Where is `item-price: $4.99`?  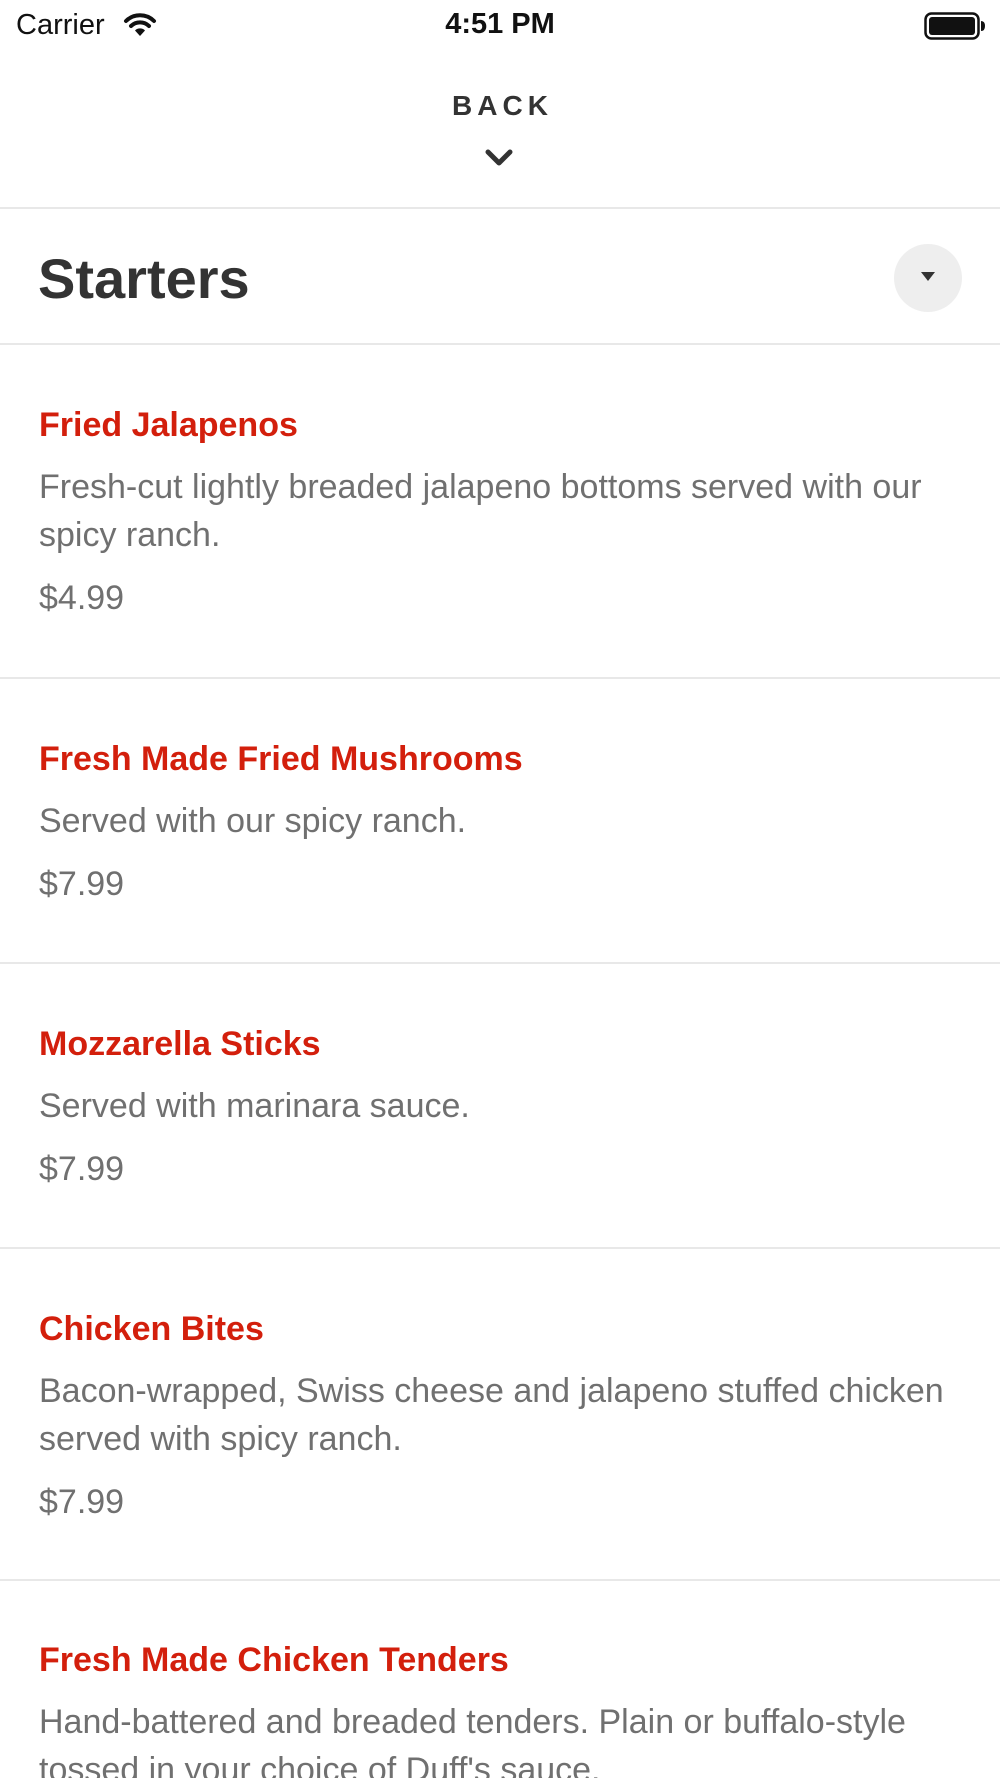 item-price: $4.99 is located at coordinates (82, 598).